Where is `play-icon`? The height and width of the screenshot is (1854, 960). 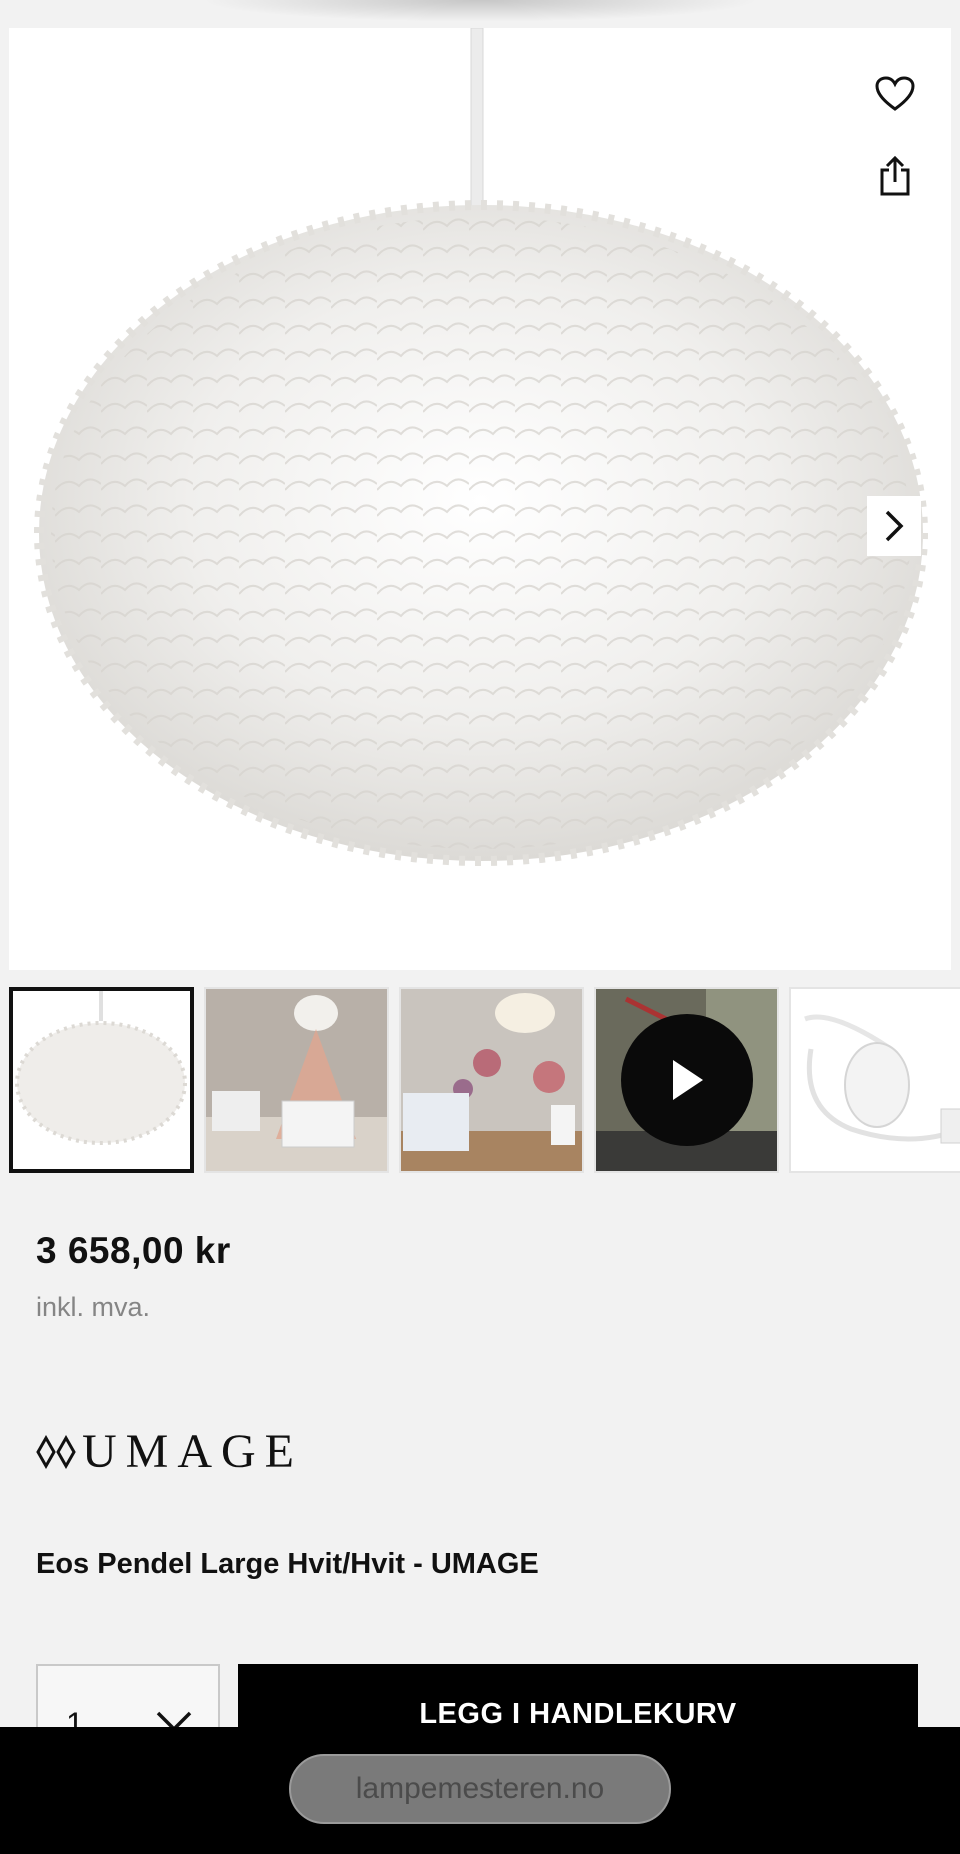 play-icon is located at coordinates (688, 1080).